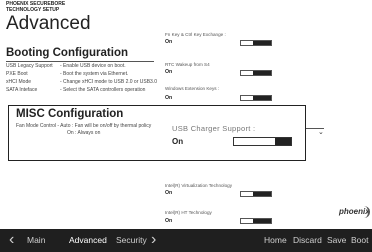  I want to click on option-label-windows-keys: Windows Extension Keys :, so click(192, 88).